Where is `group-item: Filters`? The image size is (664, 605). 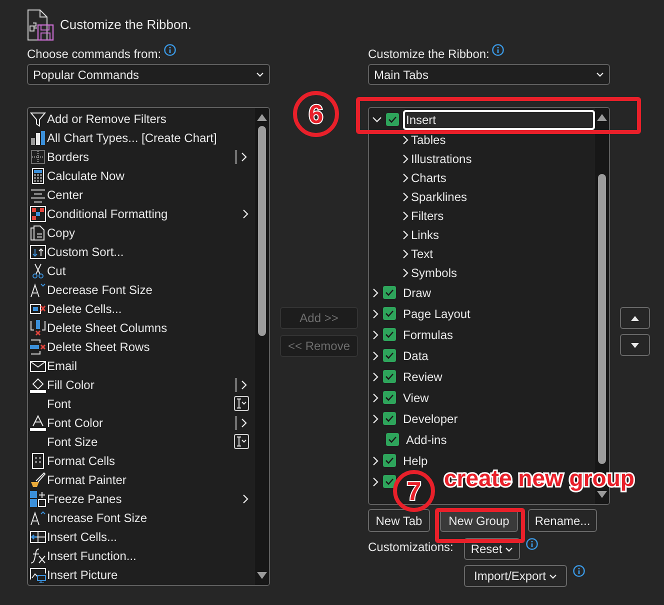 group-item: Filters is located at coordinates (427, 215).